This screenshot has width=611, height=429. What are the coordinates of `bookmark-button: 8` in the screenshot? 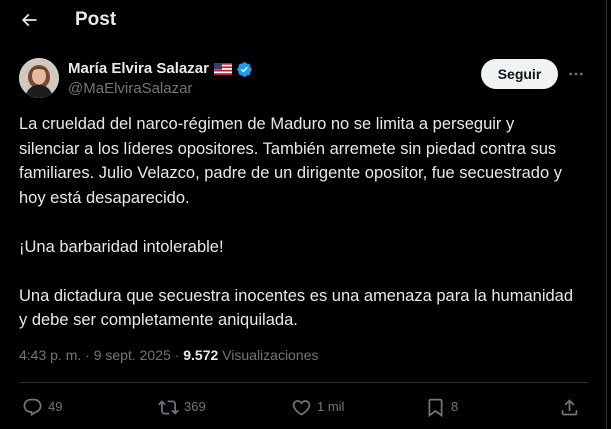 It's located at (441, 407).